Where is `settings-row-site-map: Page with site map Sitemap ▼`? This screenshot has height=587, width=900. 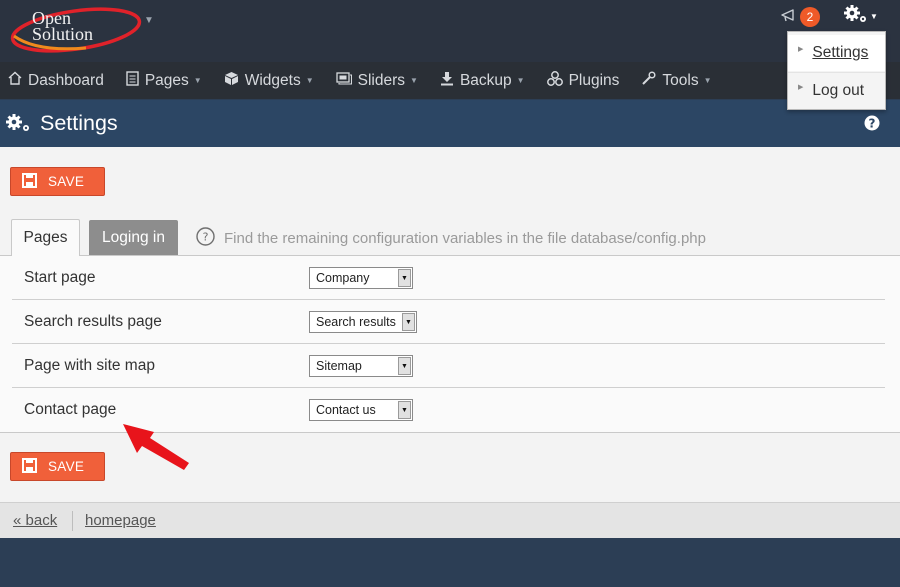 settings-row-site-map: Page with site map Sitemap ▼ is located at coordinates (448, 366).